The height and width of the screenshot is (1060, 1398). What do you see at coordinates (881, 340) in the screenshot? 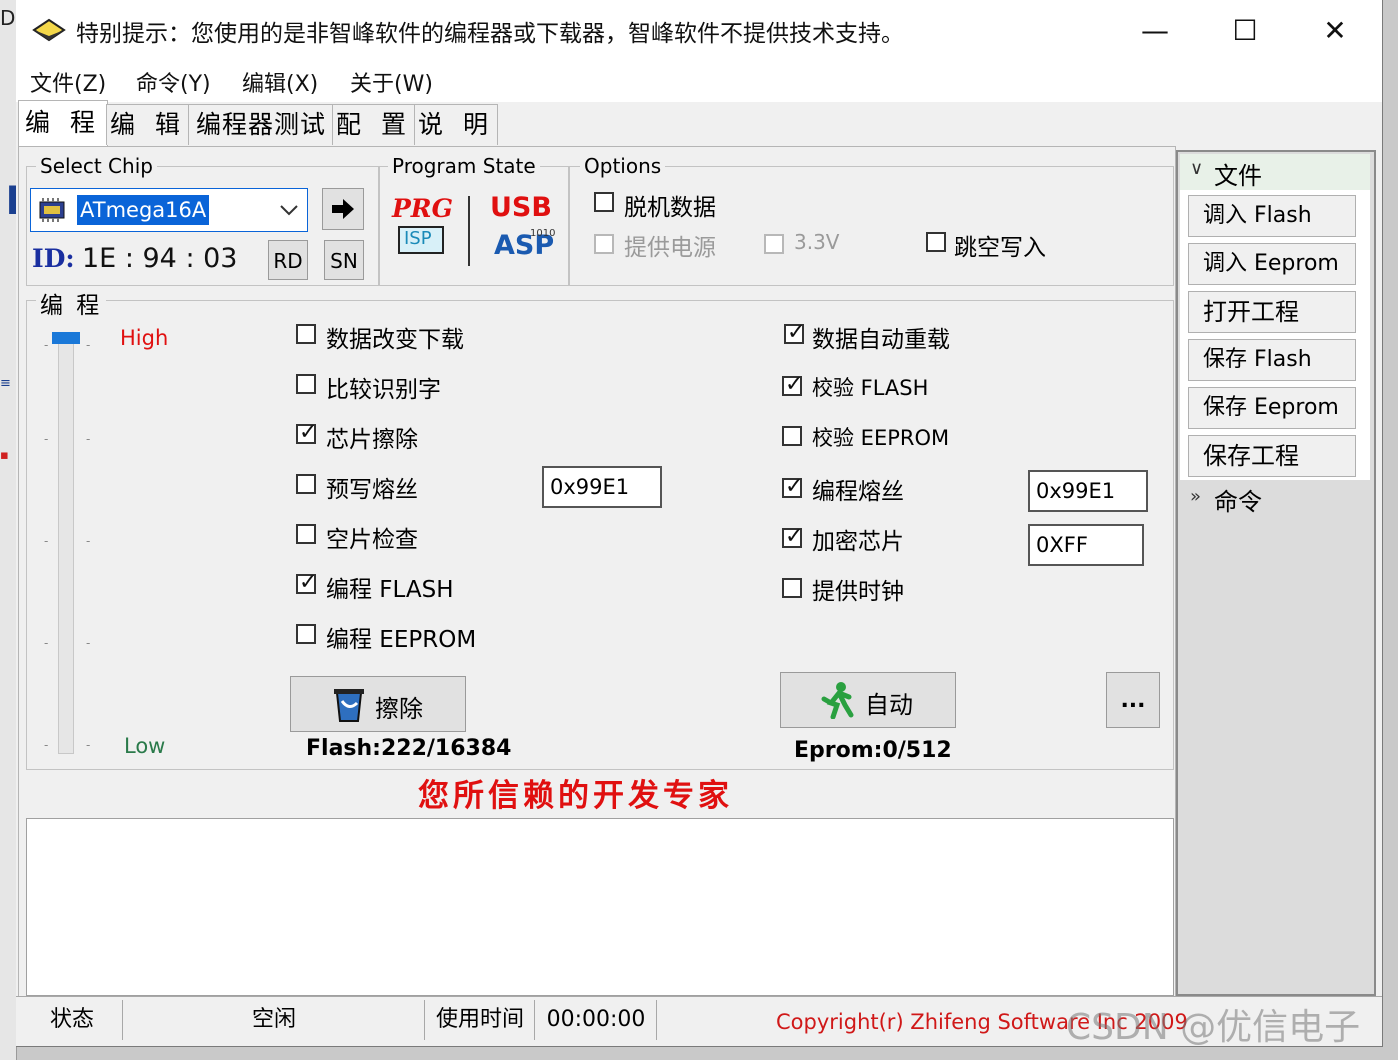
I see `auto-reload-label: 数据自动重载` at bounding box center [881, 340].